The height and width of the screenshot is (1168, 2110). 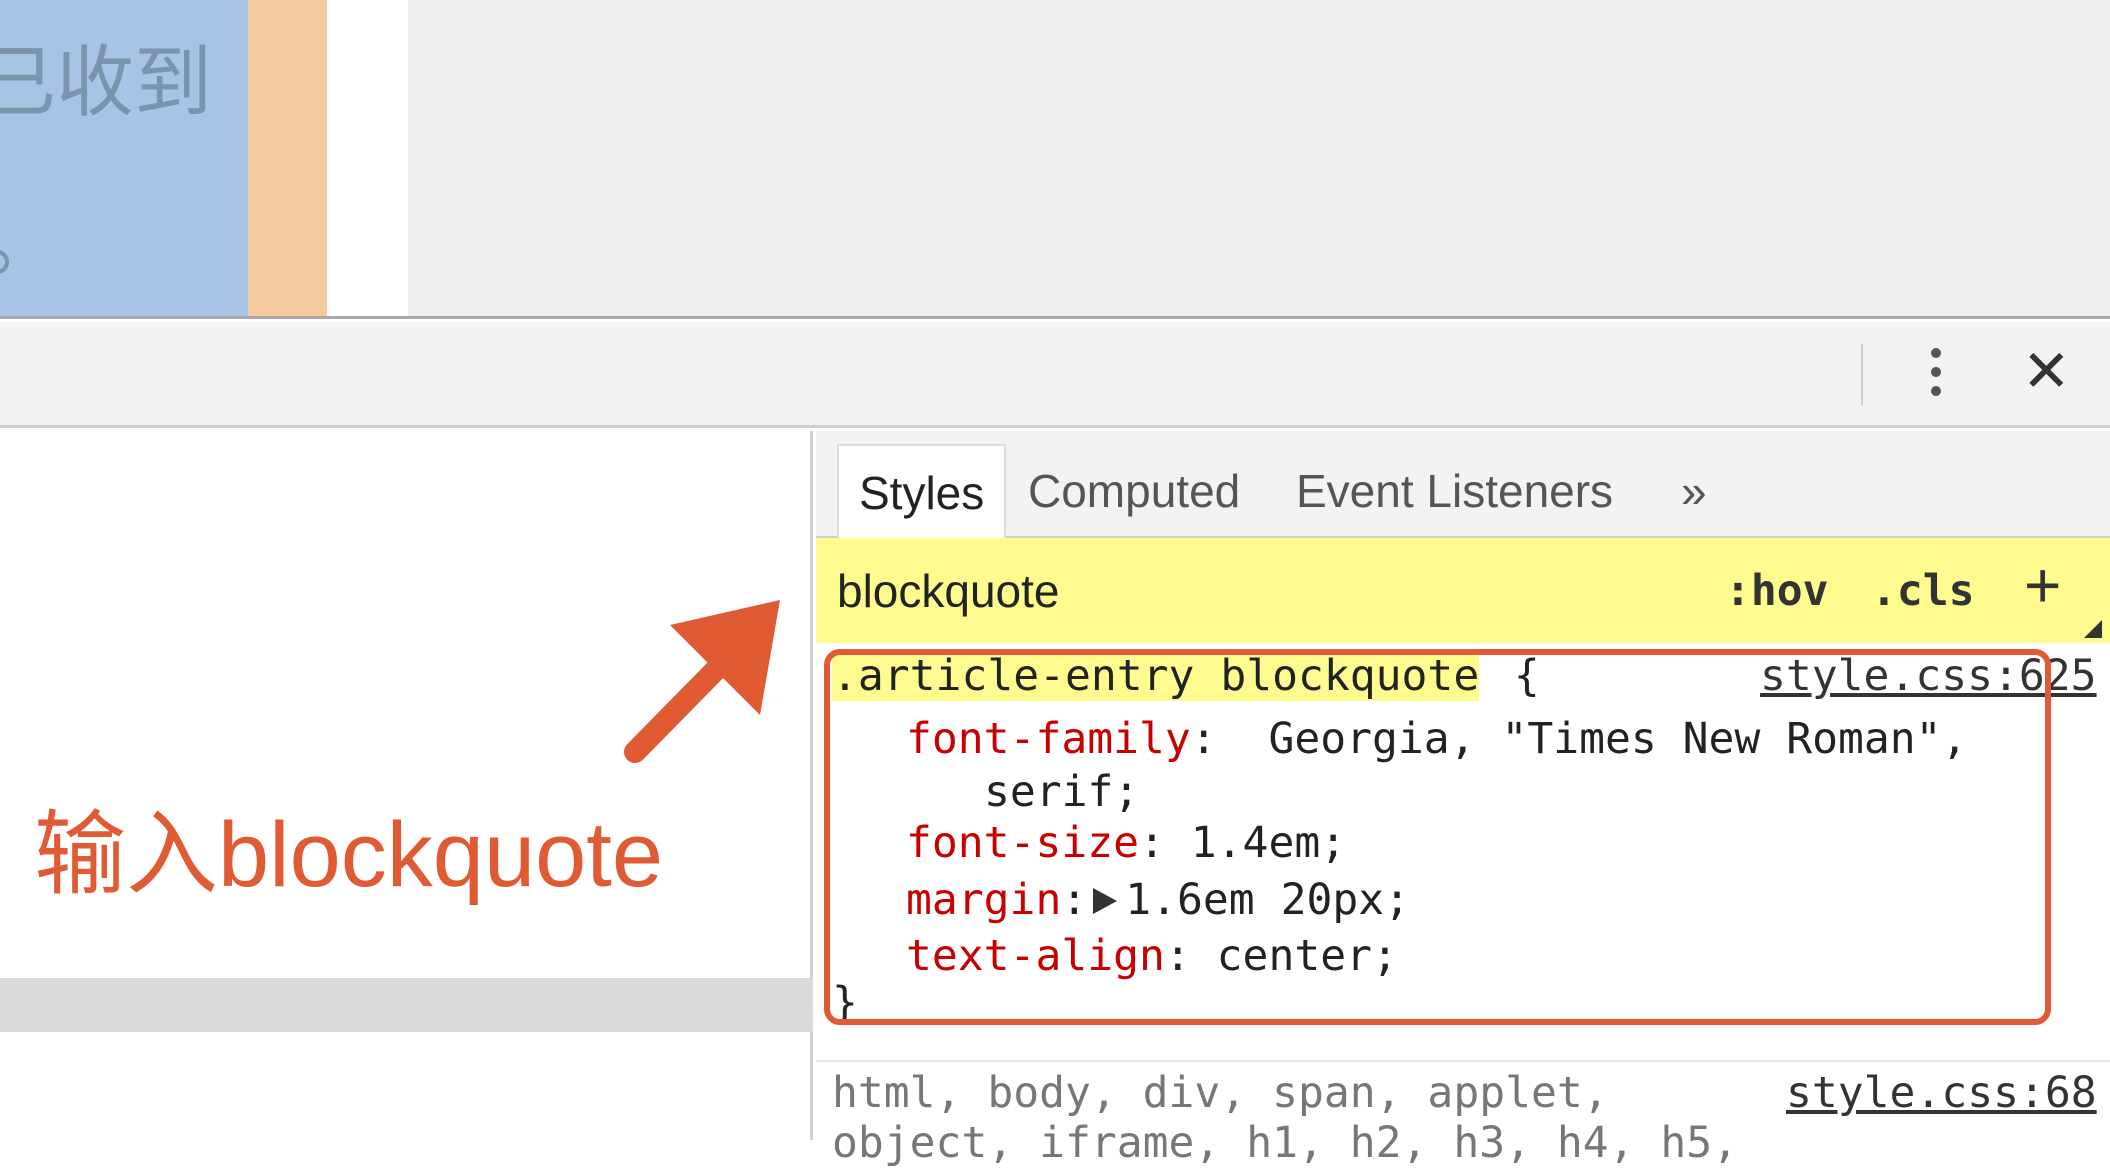 What do you see at coordinates (1937, 372) in the screenshot?
I see `more-options-icon` at bounding box center [1937, 372].